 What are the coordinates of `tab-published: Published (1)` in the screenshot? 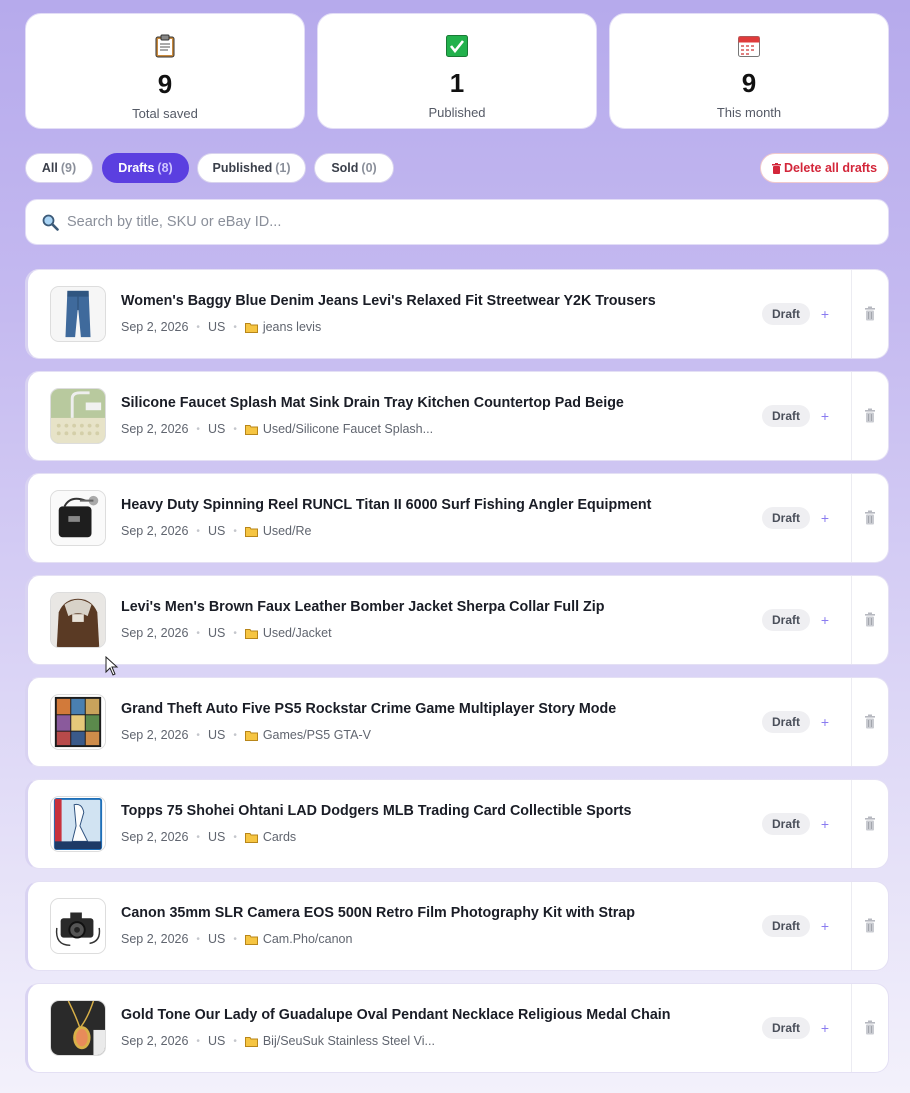 It's located at (251, 168).